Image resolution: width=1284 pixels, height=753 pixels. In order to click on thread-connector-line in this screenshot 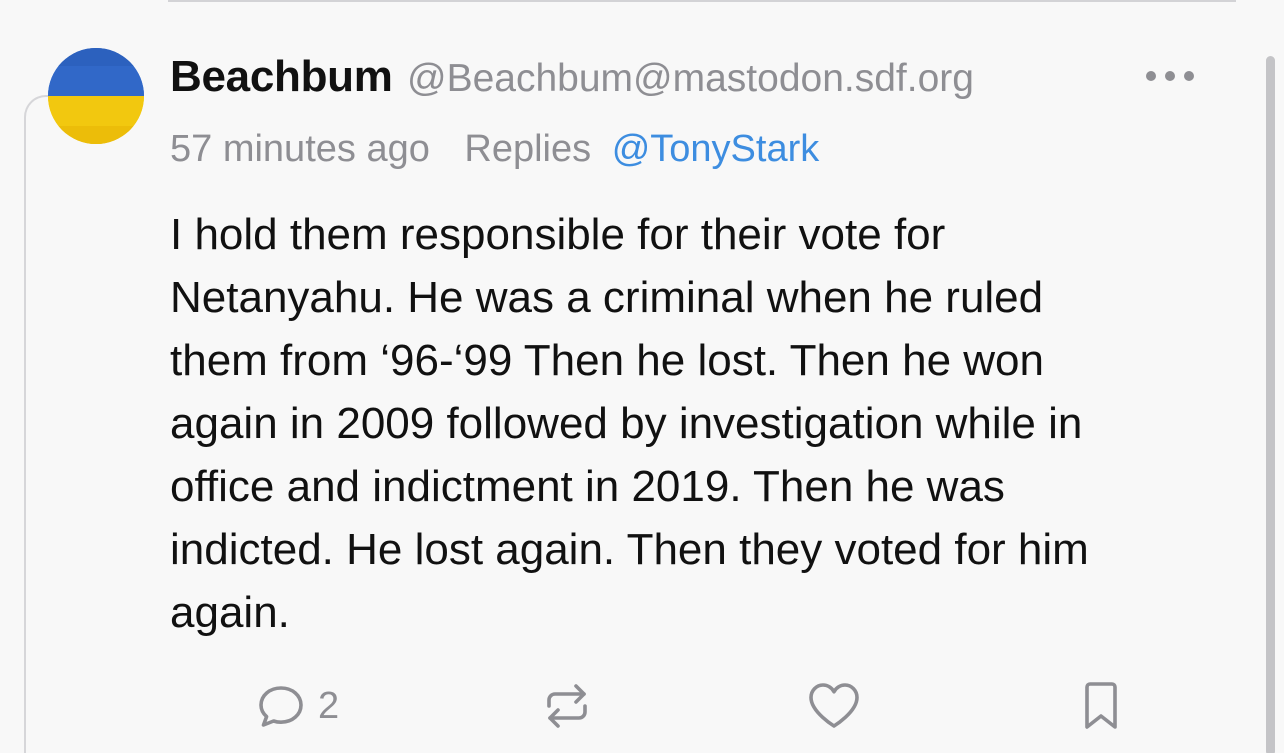, I will do `click(37, 424)`.